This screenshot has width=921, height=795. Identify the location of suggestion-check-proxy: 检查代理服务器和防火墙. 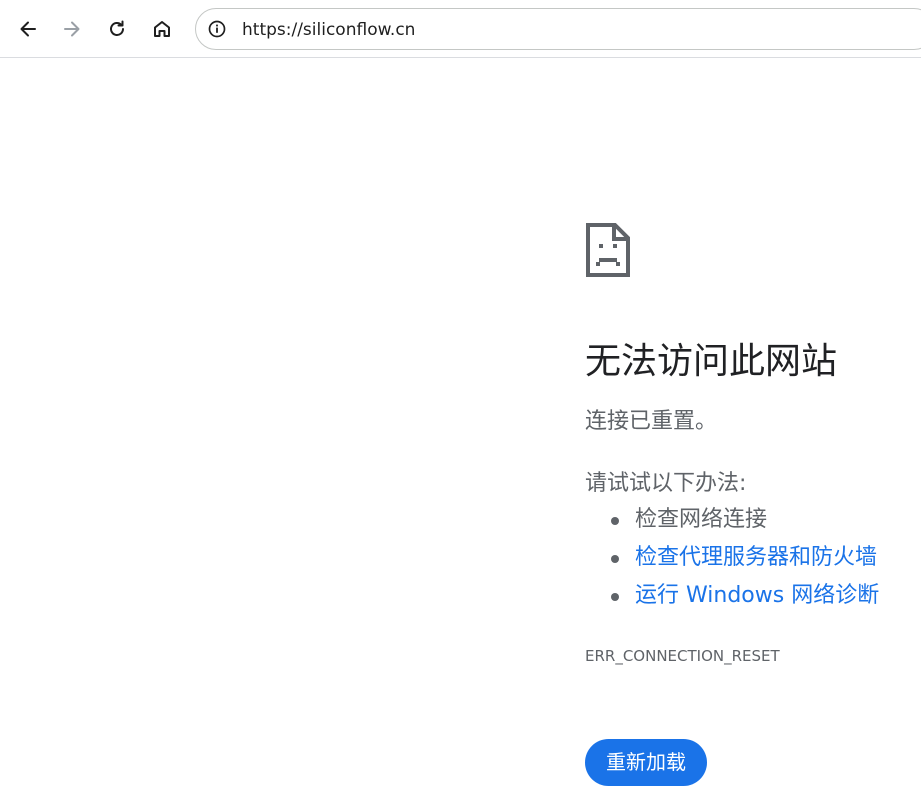
(732, 562).